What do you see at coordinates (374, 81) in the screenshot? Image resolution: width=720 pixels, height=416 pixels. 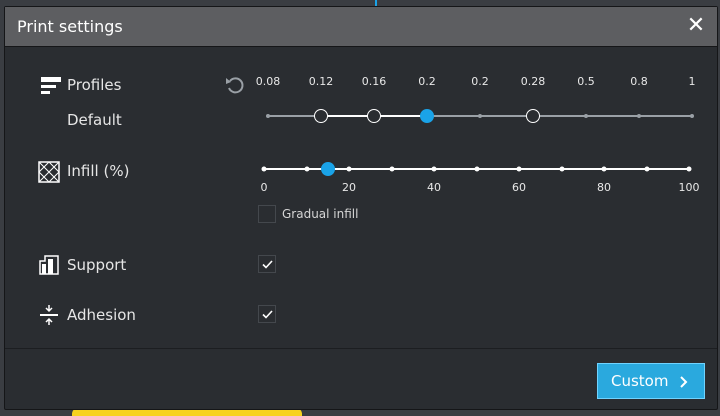 I see `profile-tick-label: 0.16` at bounding box center [374, 81].